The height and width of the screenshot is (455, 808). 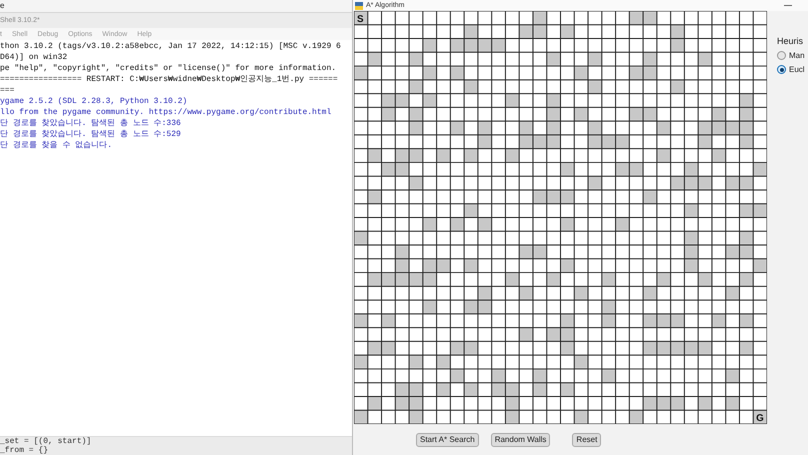 What do you see at coordinates (797, 56) in the screenshot?
I see `radio-label: Man` at bounding box center [797, 56].